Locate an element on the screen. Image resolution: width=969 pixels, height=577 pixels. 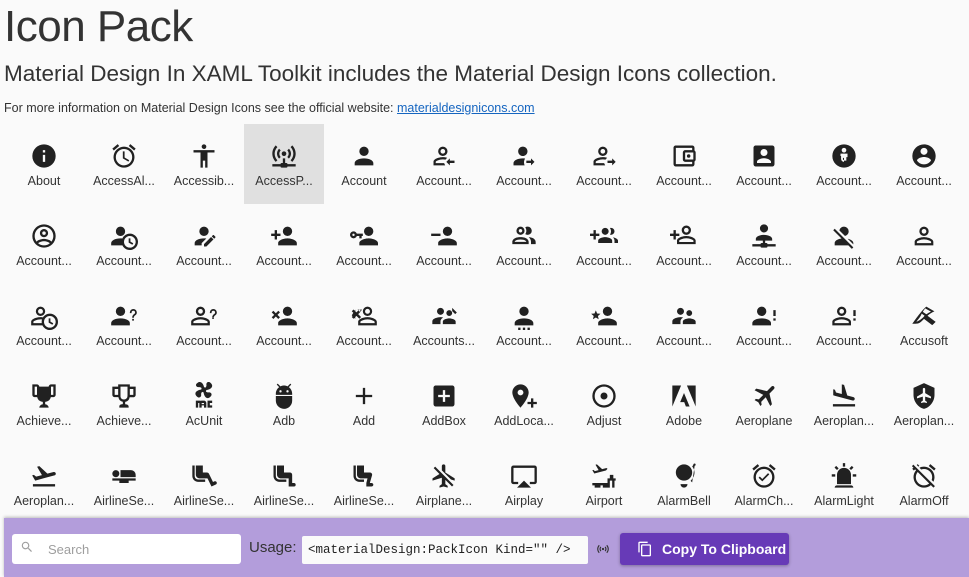
icon-tile-label: AlarmOff is located at coordinates (924, 501).